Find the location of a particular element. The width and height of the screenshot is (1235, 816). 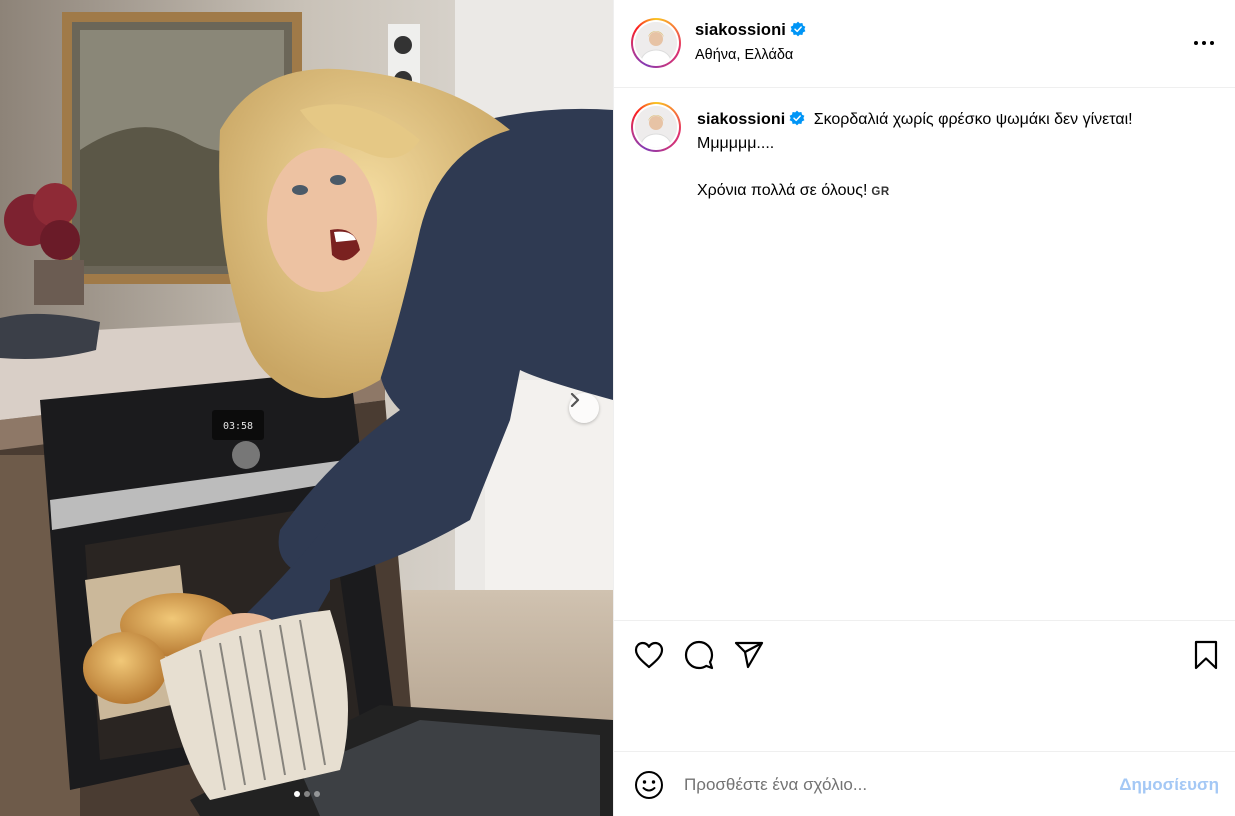

more-options-button is located at coordinates (1204, 43).